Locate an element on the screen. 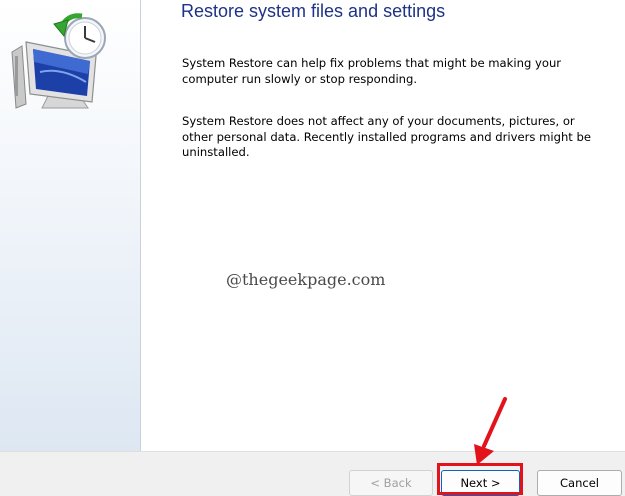 Image resolution: width=625 pixels, height=496 pixels. page-title: Restore system files and settings is located at coordinates (313, 11).